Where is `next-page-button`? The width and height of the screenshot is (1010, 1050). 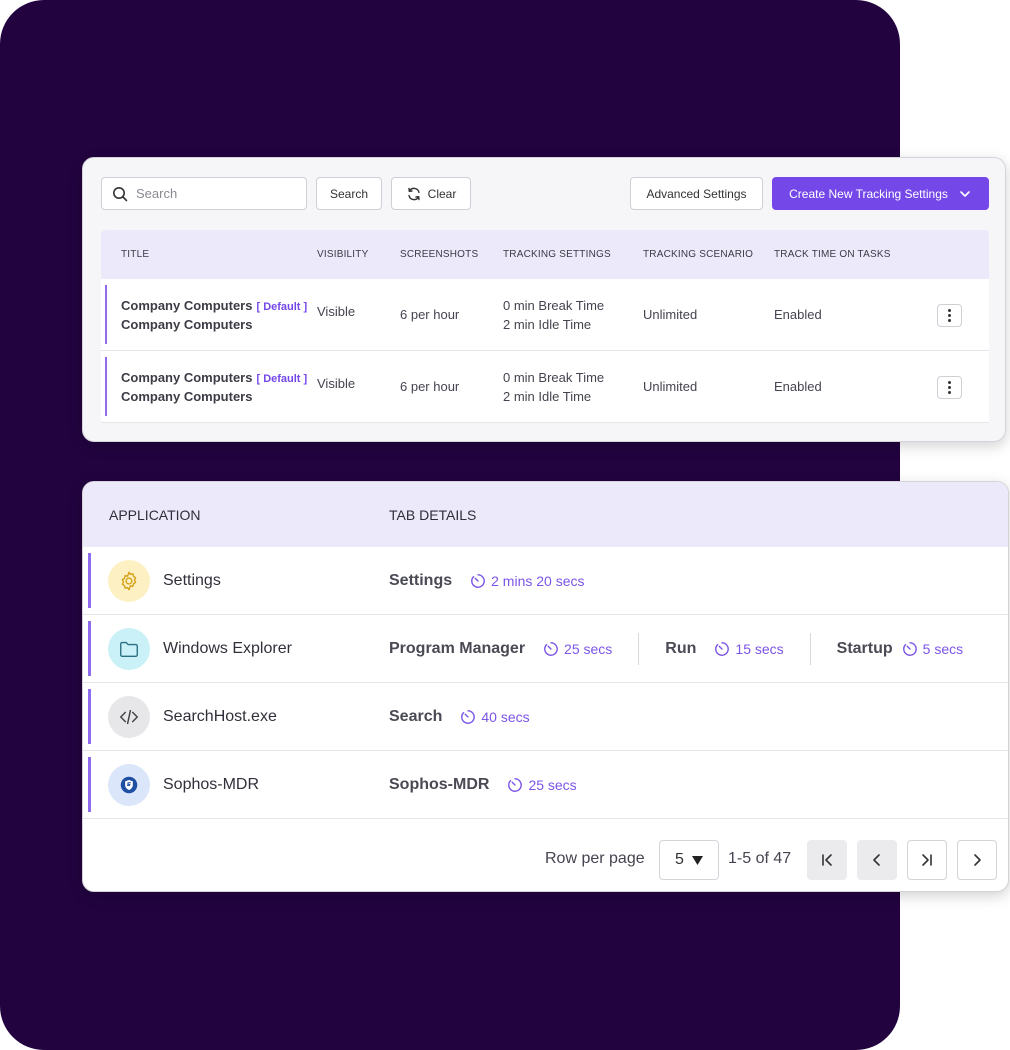 next-page-button is located at coordinates (977, 860).